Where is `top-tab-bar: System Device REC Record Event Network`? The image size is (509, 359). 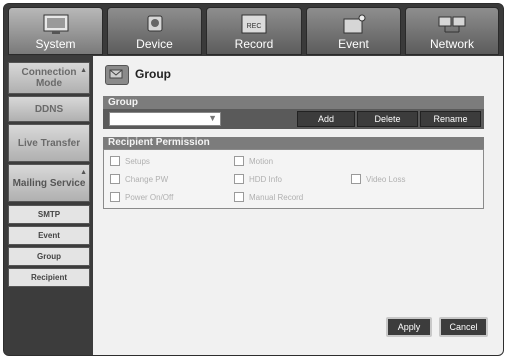 top-tab-bar: System Device REC Record Event Network is located at coordinates (253, 30).